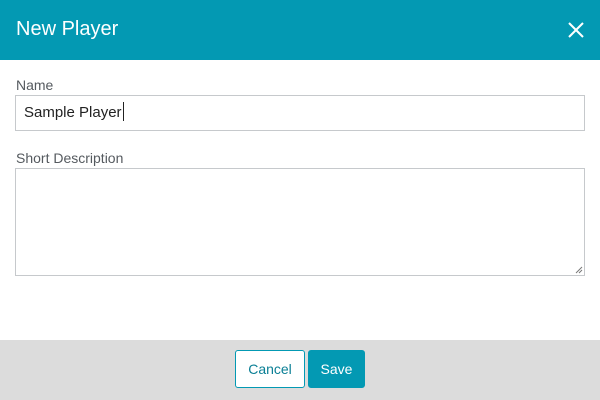 This screenshot has width=600, height=400. I want to click on short-description-label: Short Description, so click(70, 158).